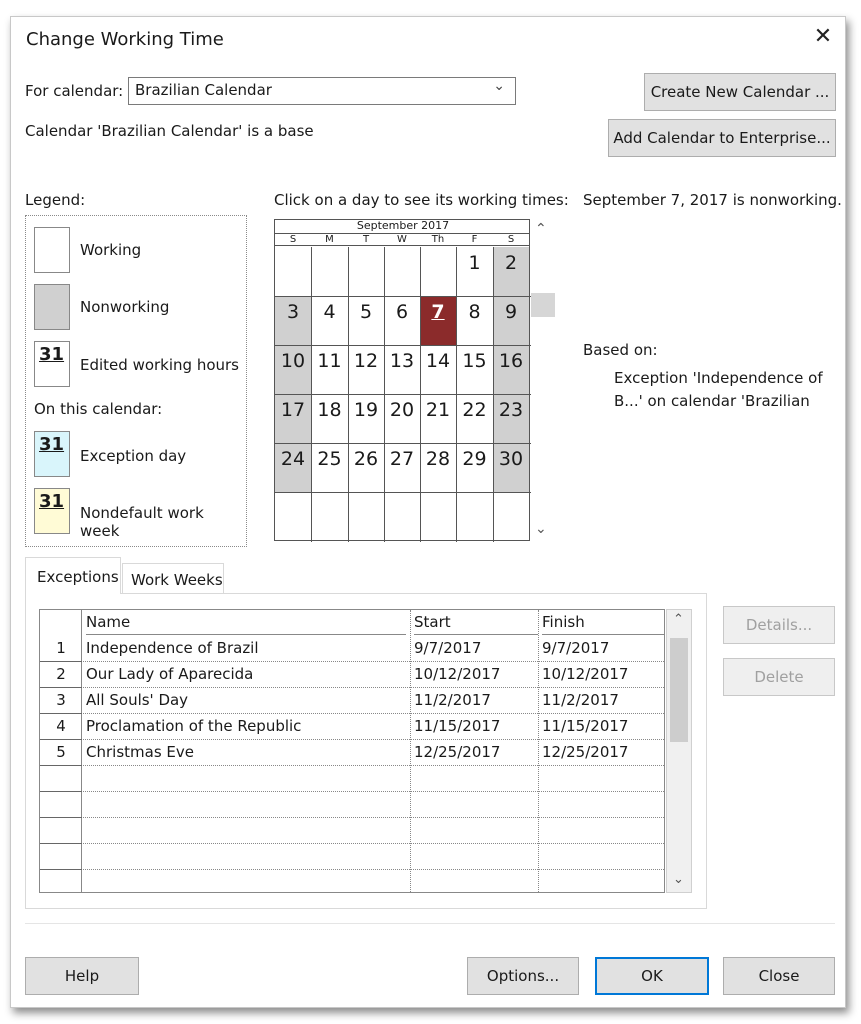  Describe the element at coordinates (61, 701) in the screenshot. I see `row-number: 3` at that location.